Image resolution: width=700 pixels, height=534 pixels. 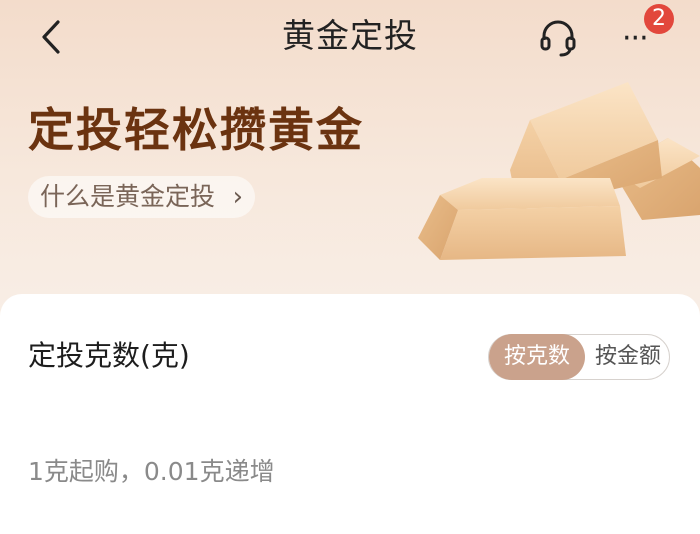 What do you see at coordinates (659, 19) in the screenshot?
I see `notification-badge: 2` at bounding box center [659, 19].